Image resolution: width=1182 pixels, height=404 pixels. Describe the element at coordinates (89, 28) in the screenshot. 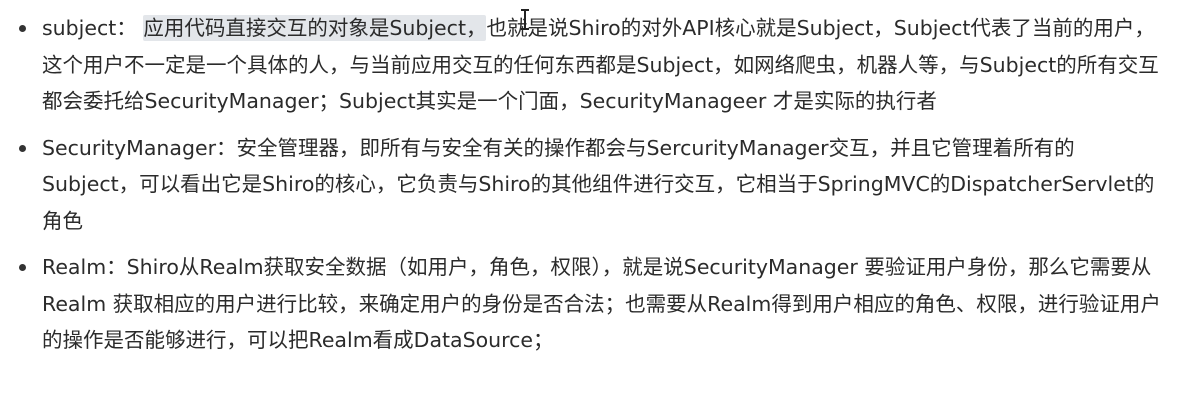

I see `term-subject: subject：` at that location.